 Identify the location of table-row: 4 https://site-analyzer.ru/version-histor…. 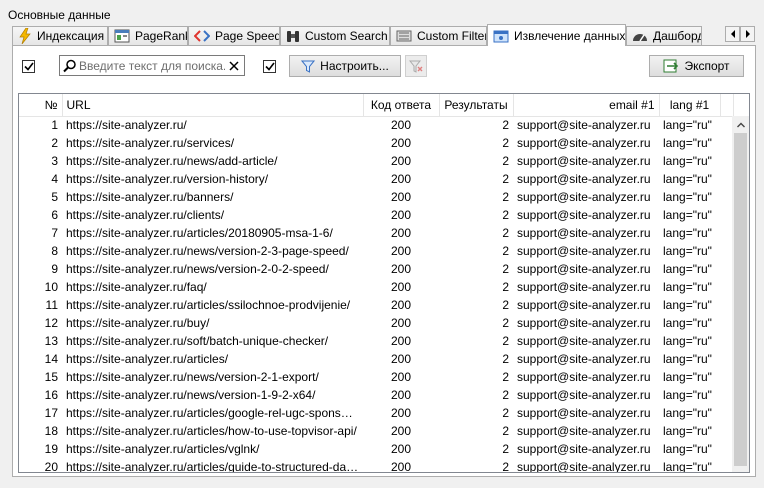
(376, 179).